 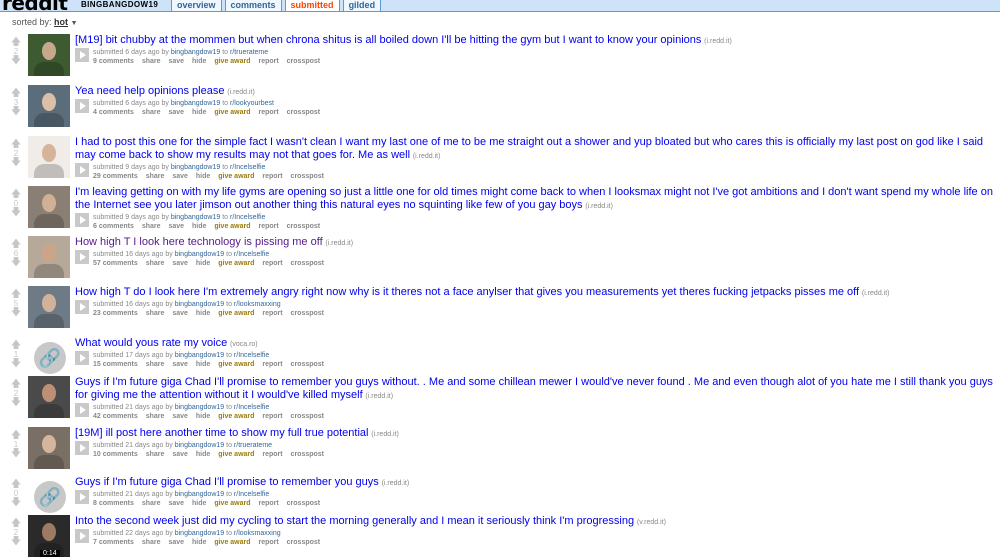 What do you see at coordinates (115, 176) in the screenshot?
I see `comments-link: 29 comments` at bounding box center [115, 176].